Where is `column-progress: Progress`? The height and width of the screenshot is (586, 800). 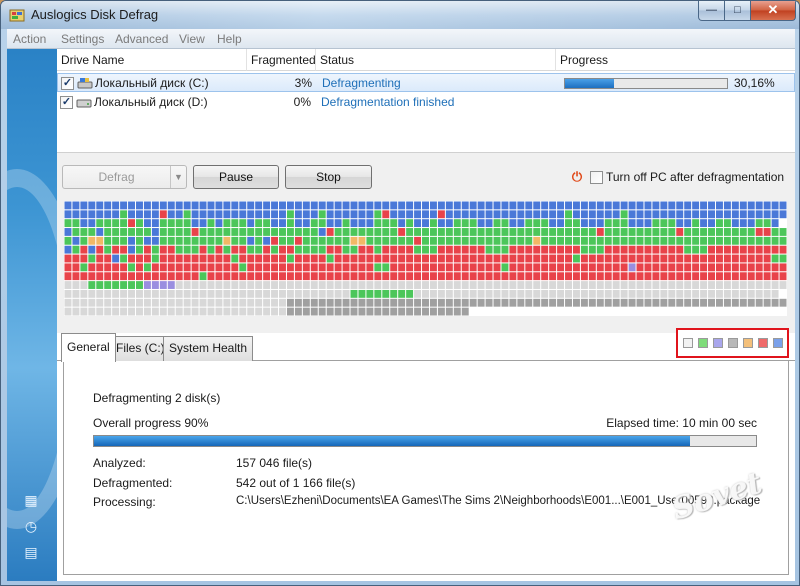
column-progress: Progress is located at coordinates (675, 60).